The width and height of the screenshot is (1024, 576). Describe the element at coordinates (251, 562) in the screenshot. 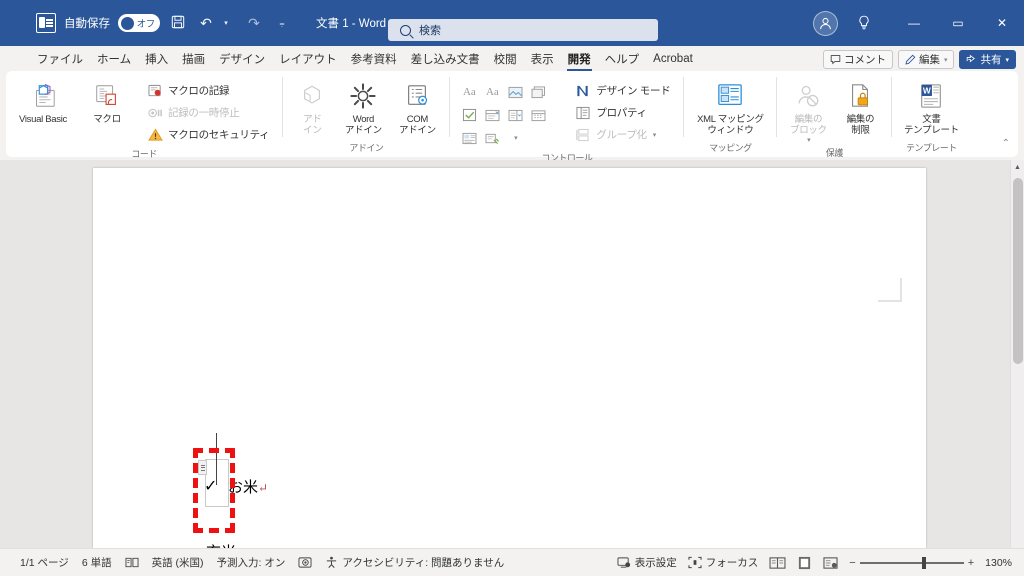

I see `text-prediction-status: 予測入力: オン` at that location.